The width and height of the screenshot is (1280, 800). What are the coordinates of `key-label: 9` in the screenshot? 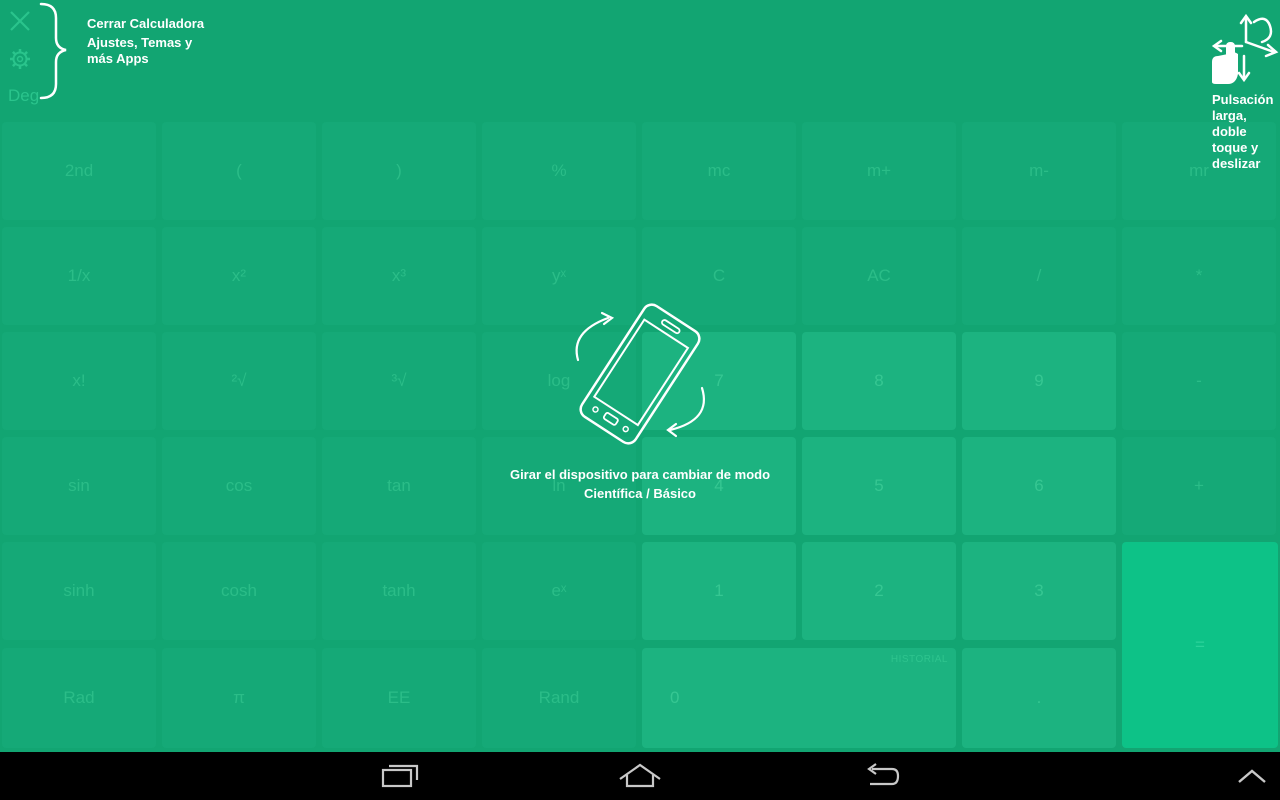 It's located at (1039, 380).